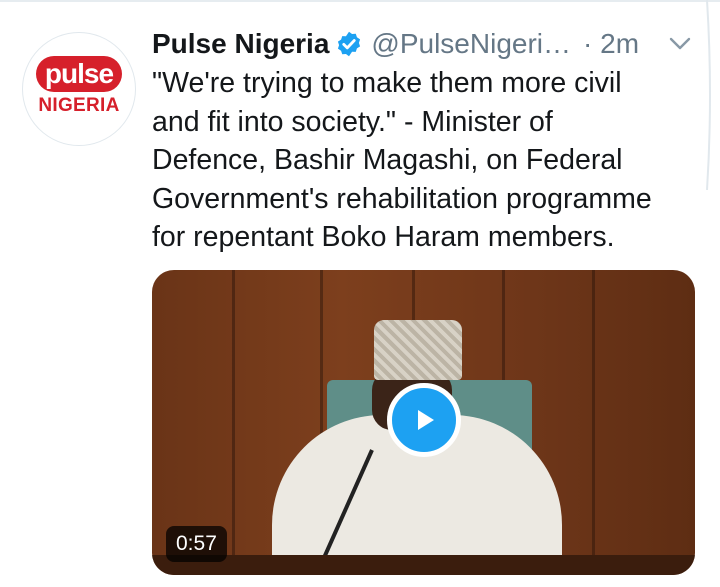 This screenshot has width=720, height=587. What do you see at coordinates (240, 44) in the screenshot?
I see `author-name: Pulse Nigeria` at bounding box center [240, 44].